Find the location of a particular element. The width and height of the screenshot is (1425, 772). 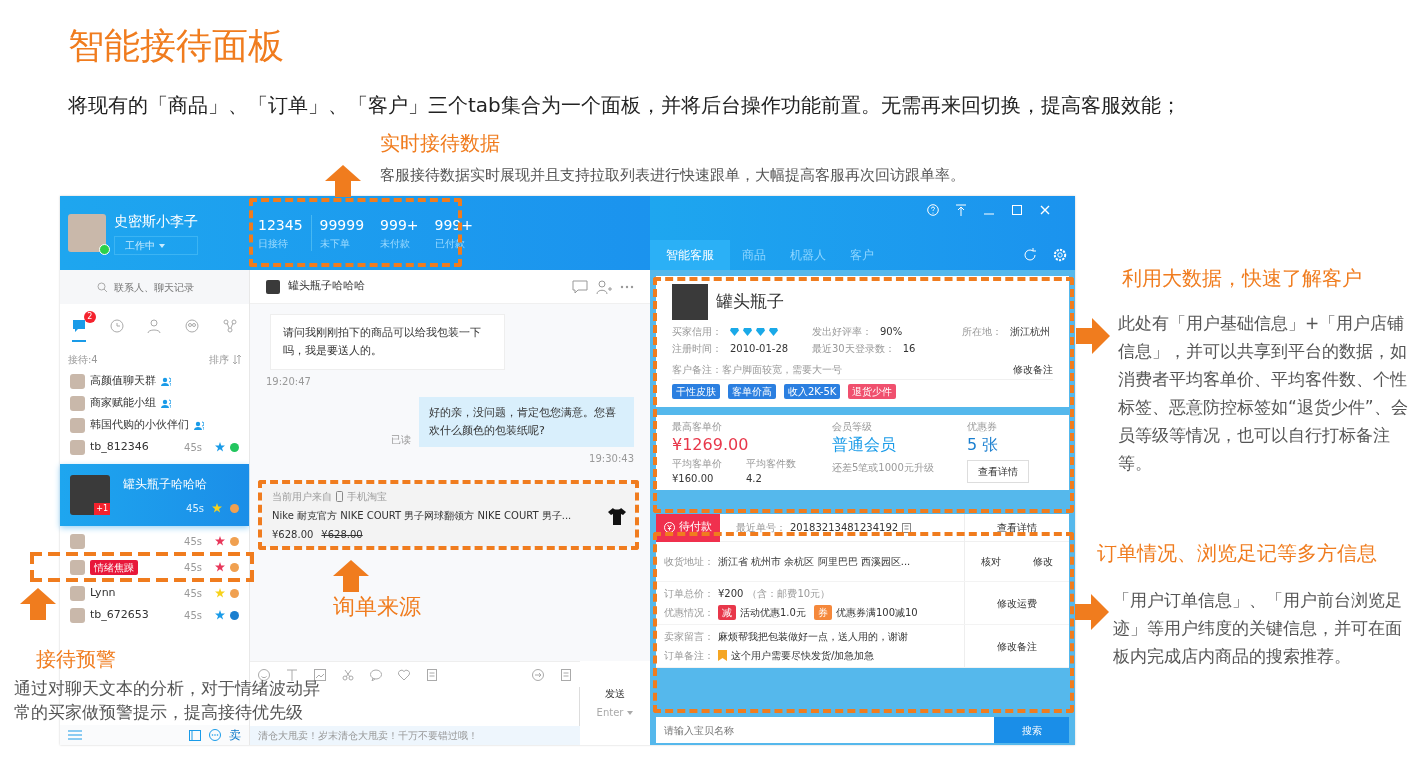

note-icon is located at coordinates (566, 674).